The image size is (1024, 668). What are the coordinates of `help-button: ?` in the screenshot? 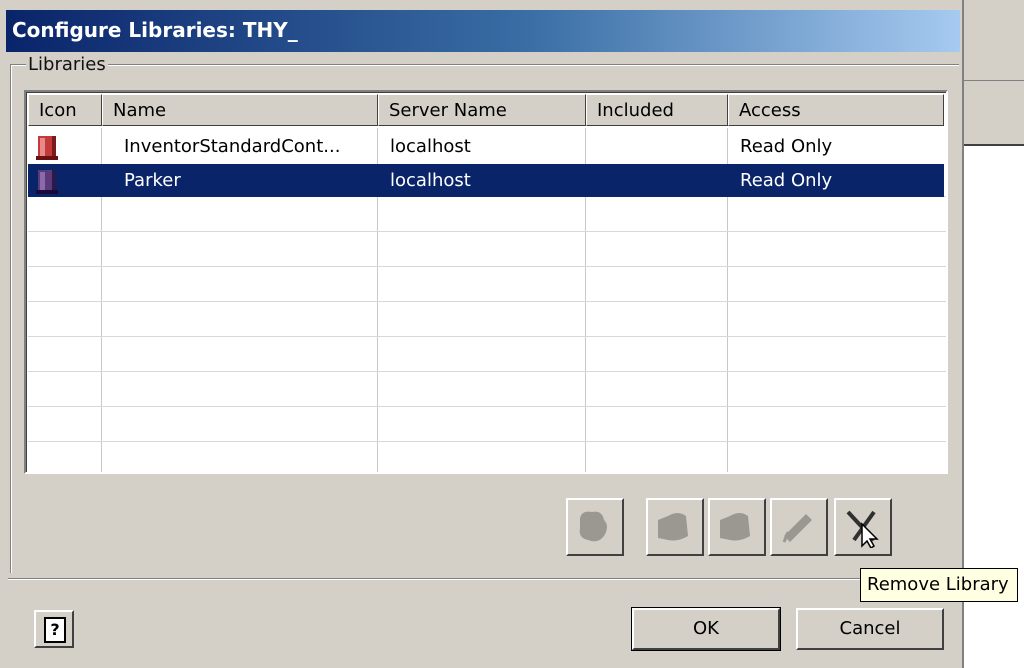 It's located at (54, 629).